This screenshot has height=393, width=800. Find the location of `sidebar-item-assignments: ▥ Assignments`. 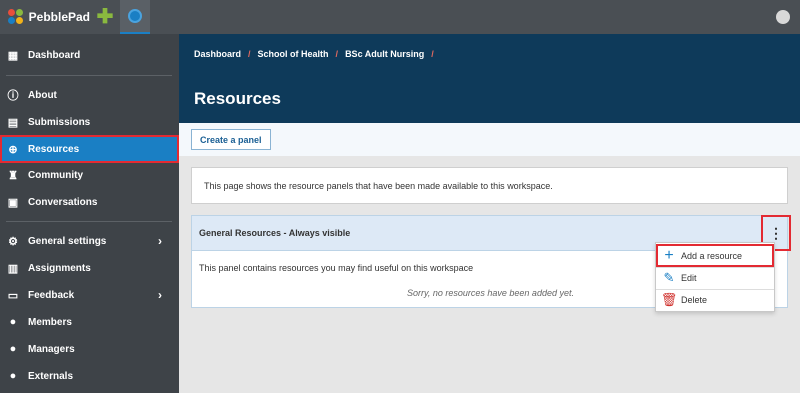

sidebar-item-assignments: ▥ Assignments is located at coordinates (89, 268).